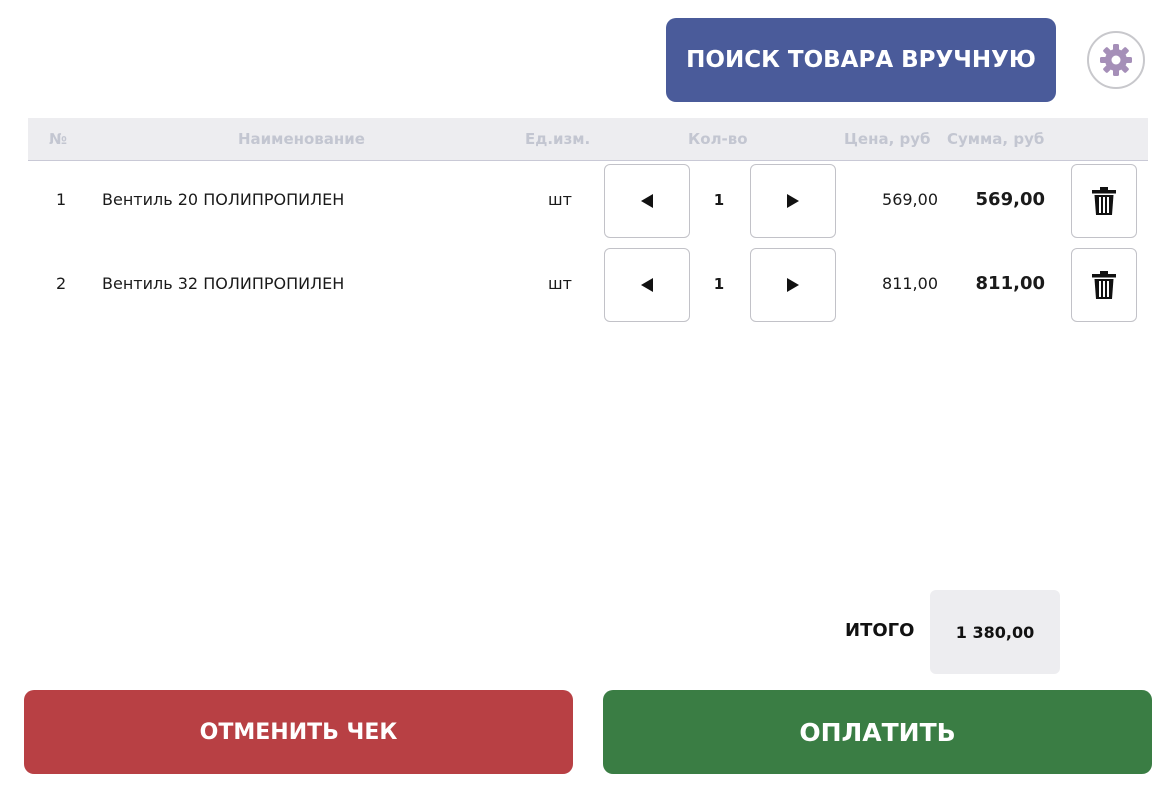 This screenshot has width=1174, height=792. What do you see at coordinates (223, 199) in the screenshot?
I see `row-name: Вентиль 20 ПОЛИПРОПИЛЕН` at bounding box center [223, 199].